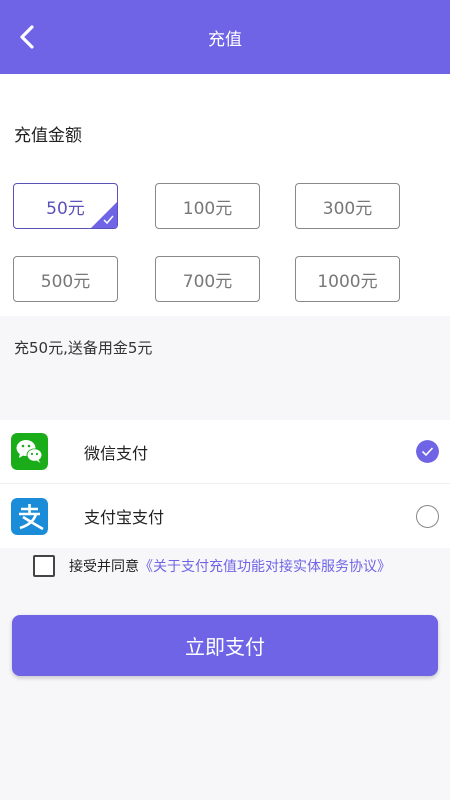 This screenshot has width=450, height=800. I want to click on alipay-icon, so click(29, 516).